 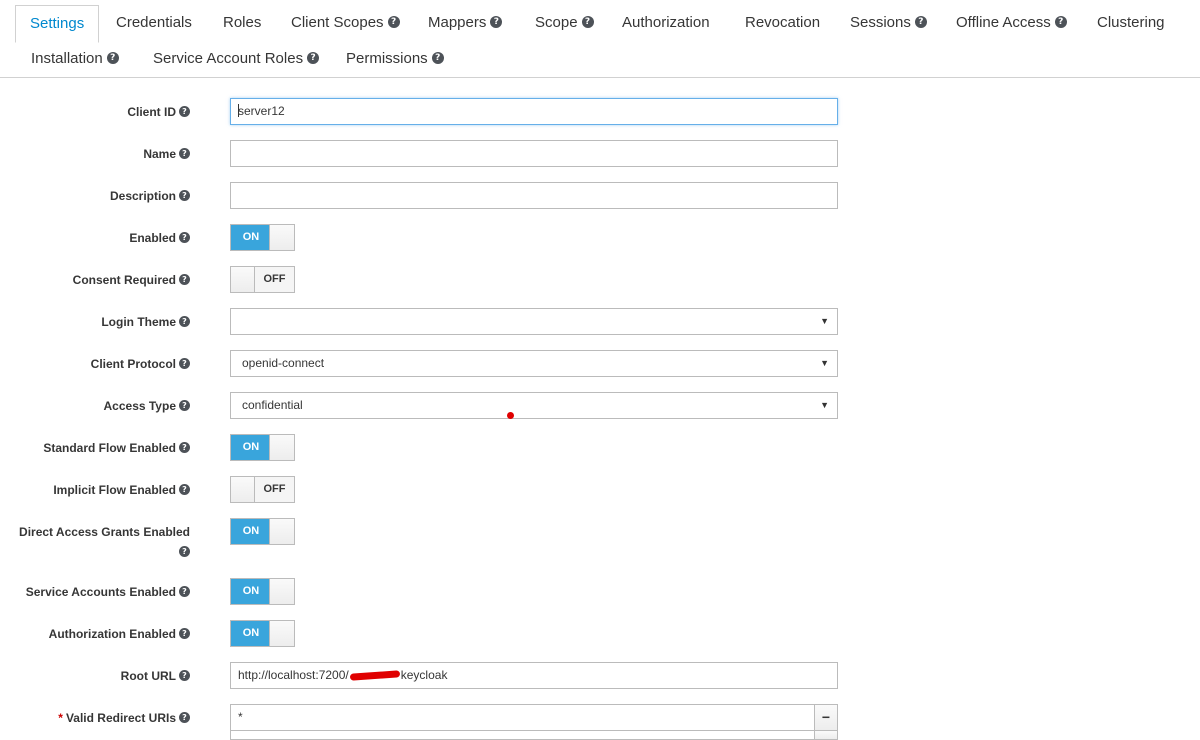 I want to click on switch-off-label: OFF, so click(x=274, y=279).